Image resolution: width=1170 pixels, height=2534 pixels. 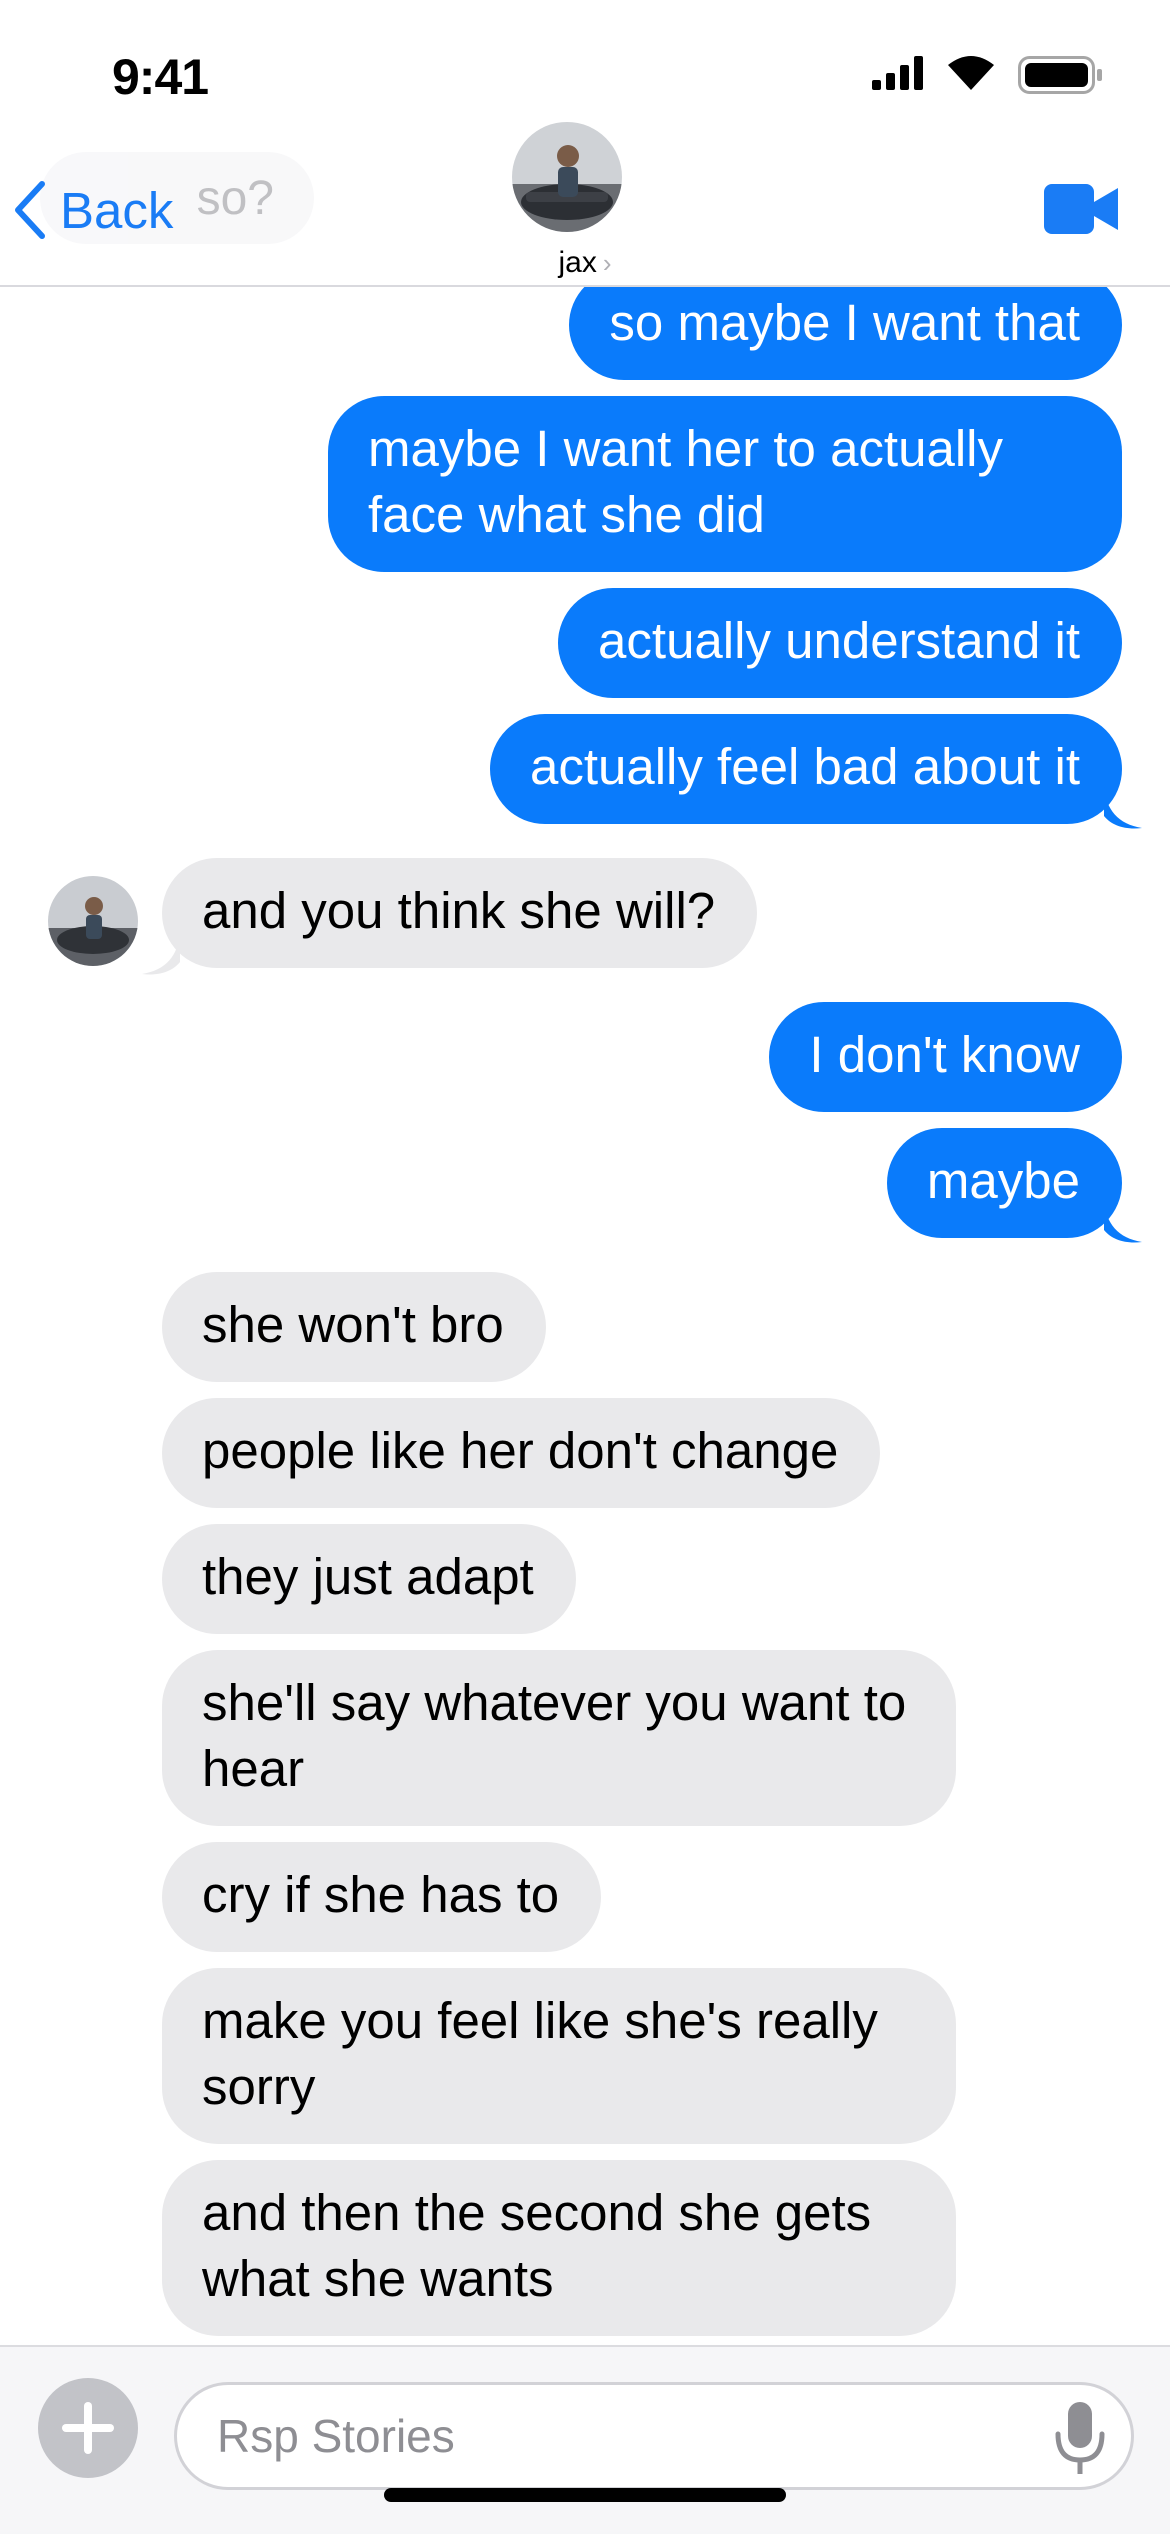 I want to click on back-label: Back, so click(x=117, y=210).